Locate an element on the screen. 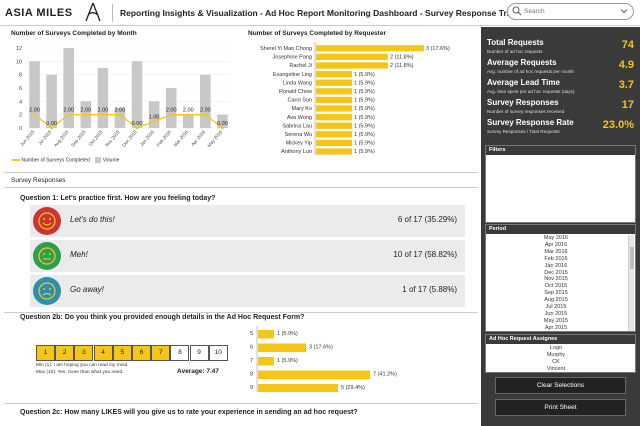 The width and height of the screenshot is (640, 426). kpi-sub: Survey Responses / Total Requests is located at coordinates (523, 131).